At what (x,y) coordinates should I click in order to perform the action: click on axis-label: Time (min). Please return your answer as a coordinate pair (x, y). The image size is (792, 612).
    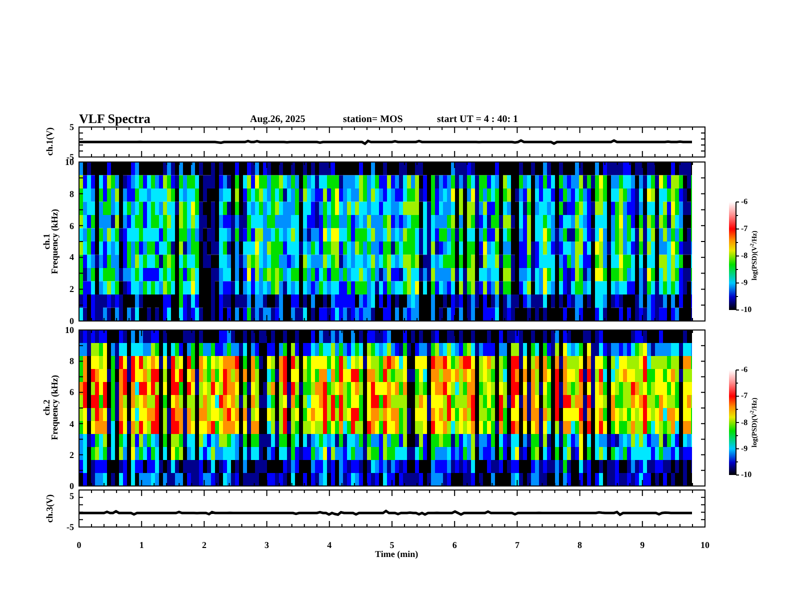
    Looking at the image, I should click on (396, 554).